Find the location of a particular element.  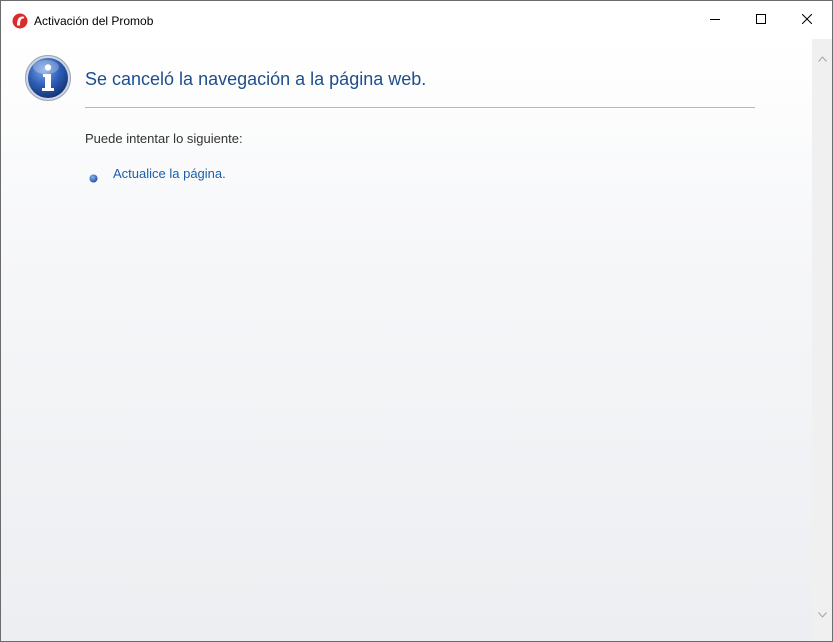

close-icon is located at coordinates (807, 20).